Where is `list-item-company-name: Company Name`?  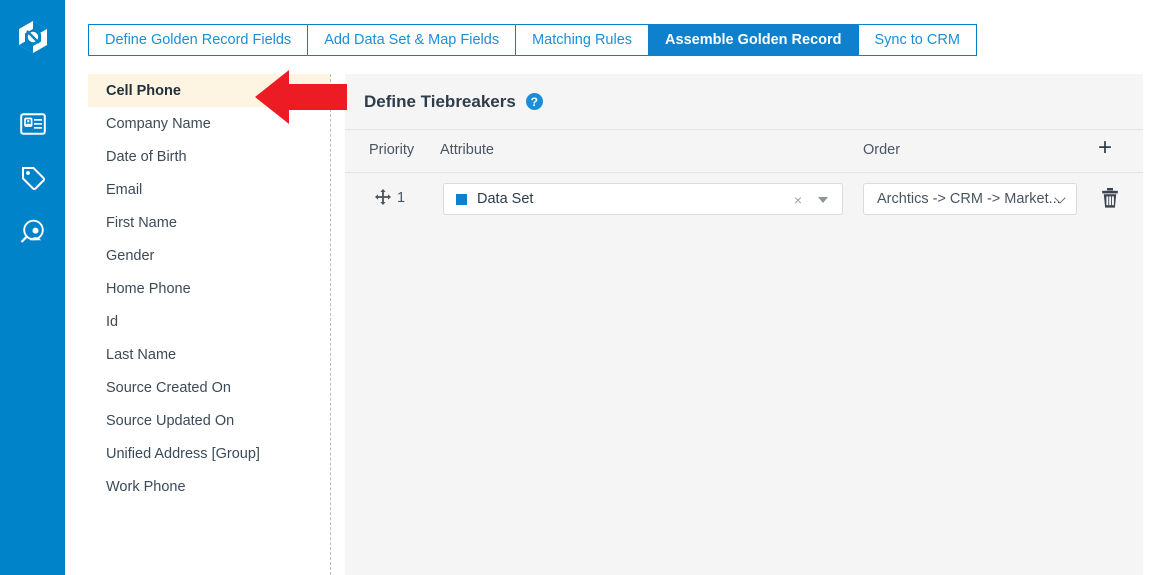 list-item-company-name: Company Name is located at coordinates (209, 123).